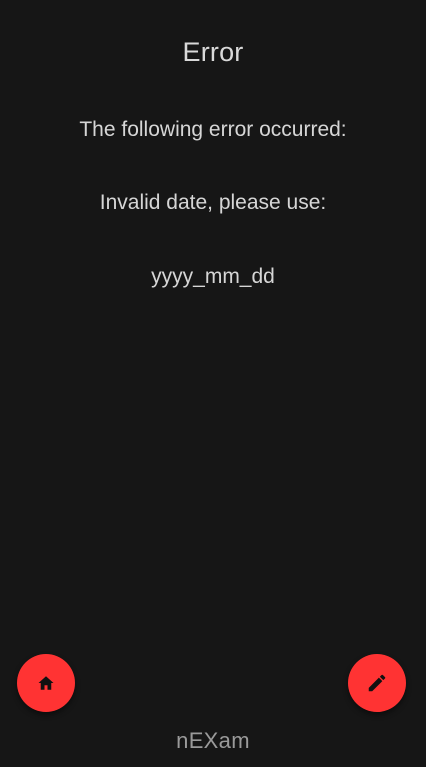 The image size is (426, 767). I want to click on home-button, so click(46, 683).